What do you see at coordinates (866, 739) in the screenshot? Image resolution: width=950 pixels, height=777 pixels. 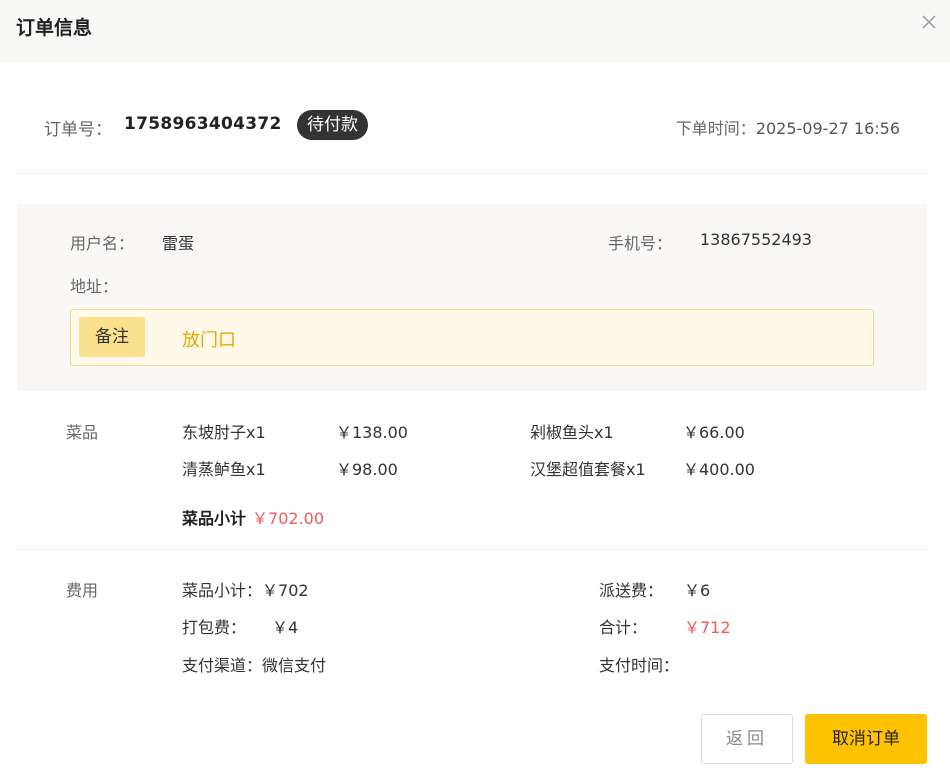 I see `cancel-order-button: 取消订单` at bounding box center [866, 739].